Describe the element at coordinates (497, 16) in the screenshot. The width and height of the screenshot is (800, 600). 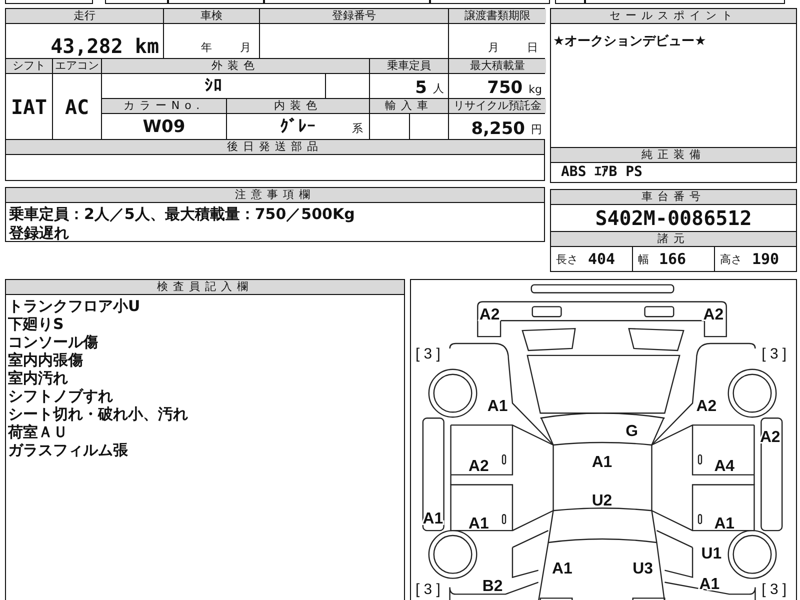
I see `transfer-deadline-header: 譲渡書類期限` at that location.